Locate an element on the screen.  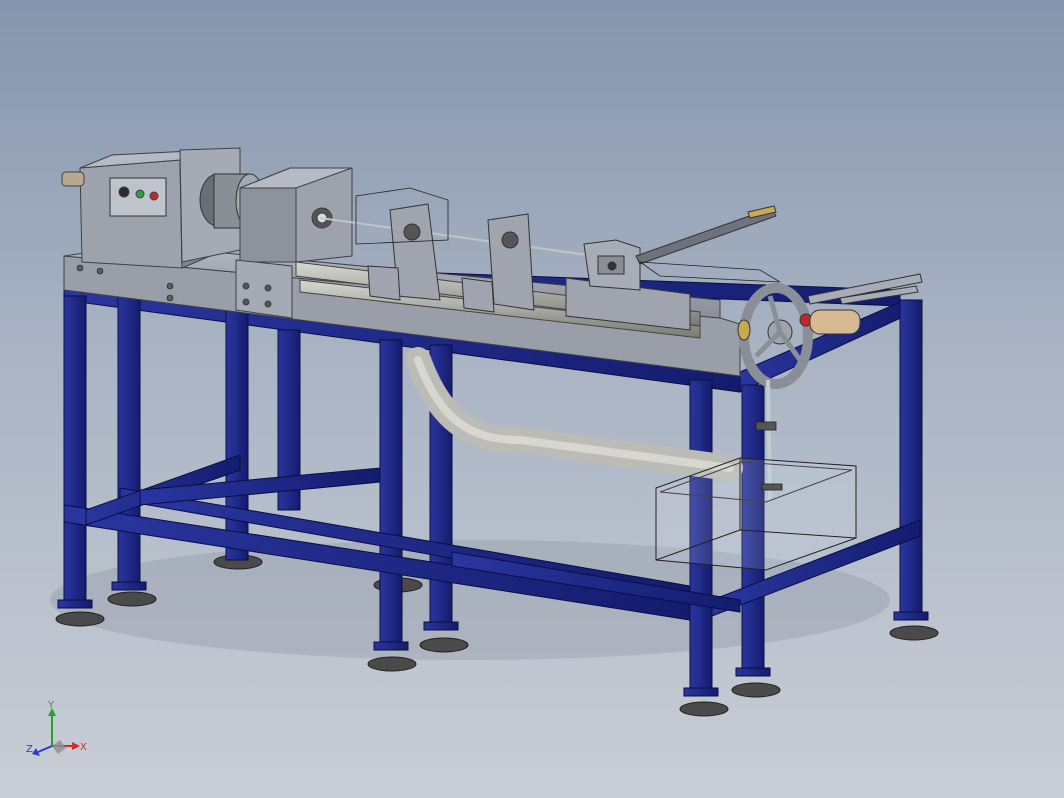
coordinate-triad: Y X Z is located at coordinates (56, 728).